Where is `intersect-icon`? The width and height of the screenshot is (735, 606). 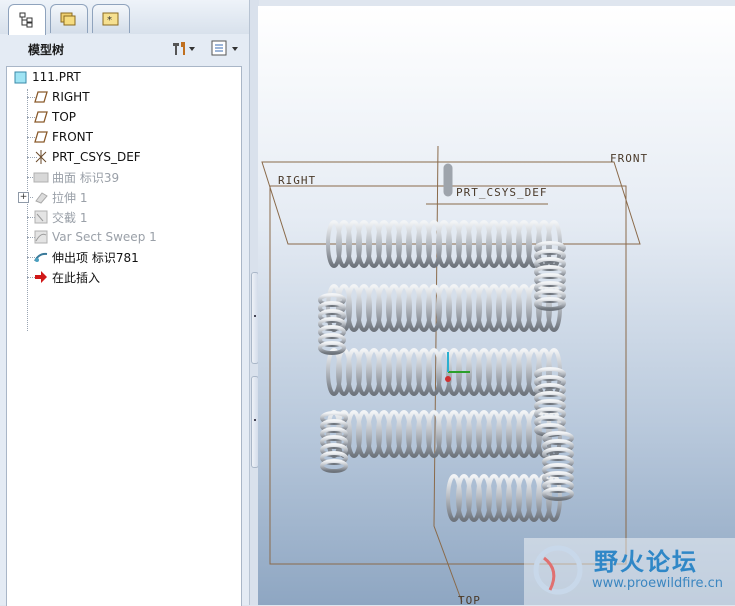 intersect-icon is located at coordinates (41, 217).